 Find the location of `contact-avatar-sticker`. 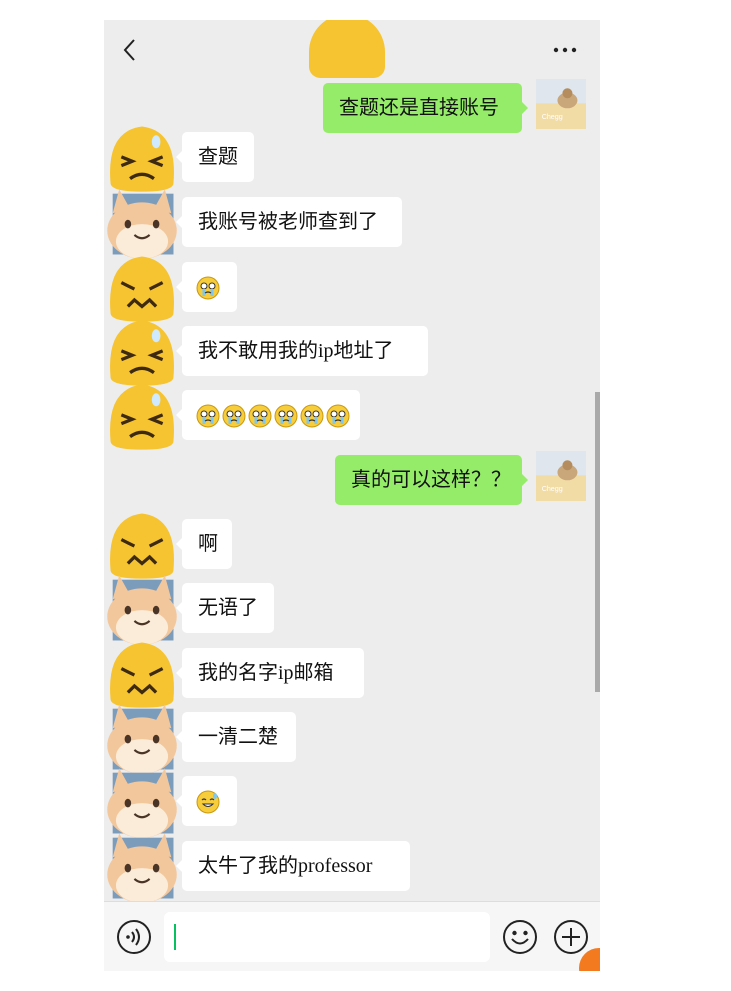

contact-avatar-sticker is located at coordinates (347, 49).